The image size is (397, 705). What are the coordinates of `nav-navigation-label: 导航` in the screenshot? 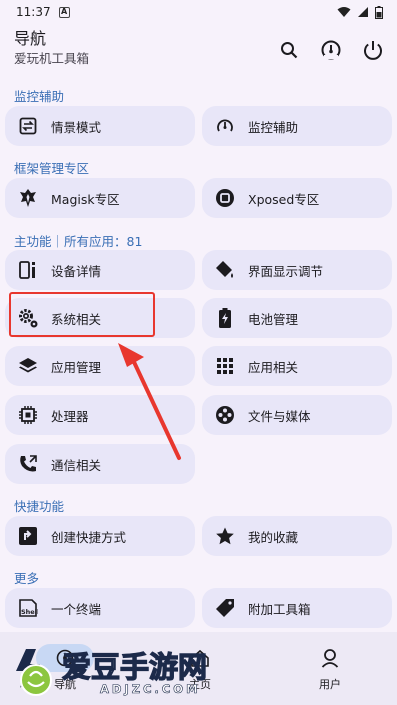 It's located at (65, 684).